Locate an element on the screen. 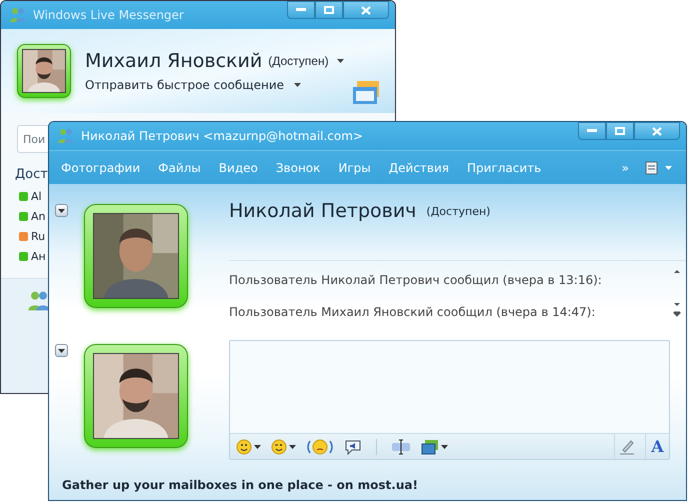  document-icon is located at coordinates (652, 167).